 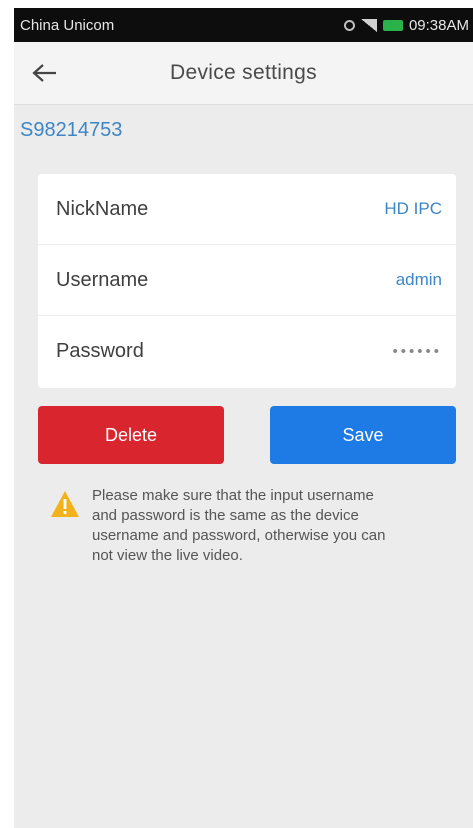 I want to click on page-title: Device settings, so click(x=243, y=72).